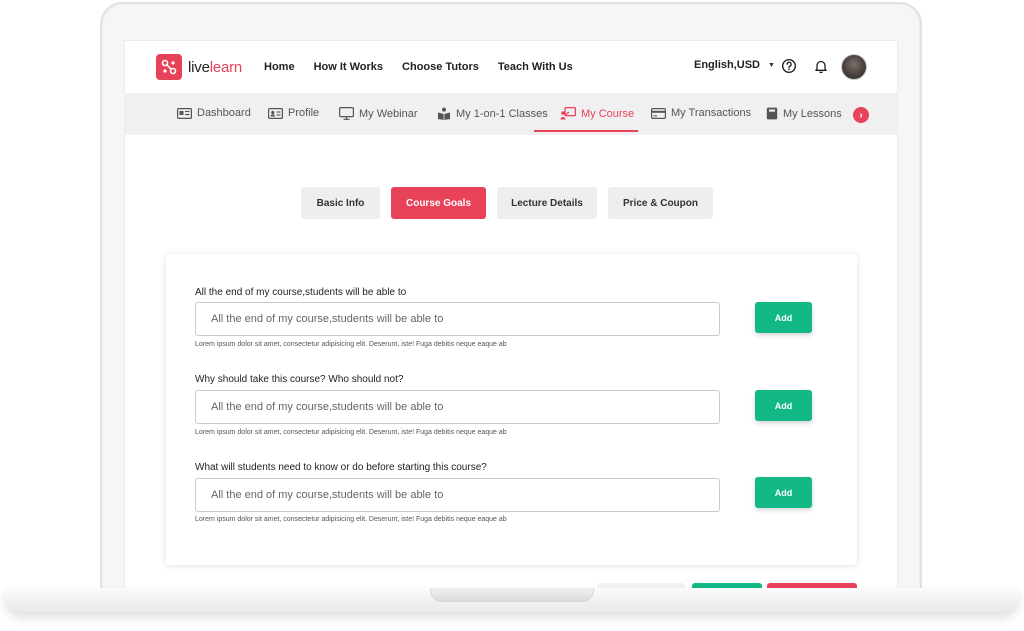  What do you see at coordinates (535, 67) in the screenshot?
I see `nav-teach-with-us: Teach With Us` at bounding box center [535, 67].